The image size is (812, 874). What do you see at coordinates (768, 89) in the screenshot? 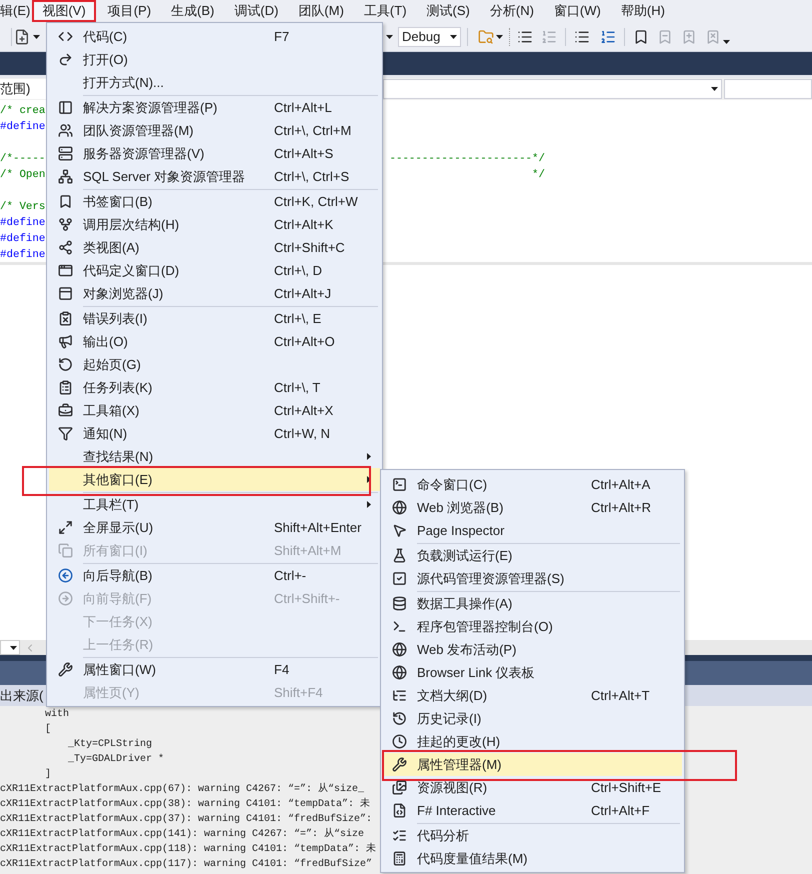
I see `navigation-field` at bounding box center [768, 89].